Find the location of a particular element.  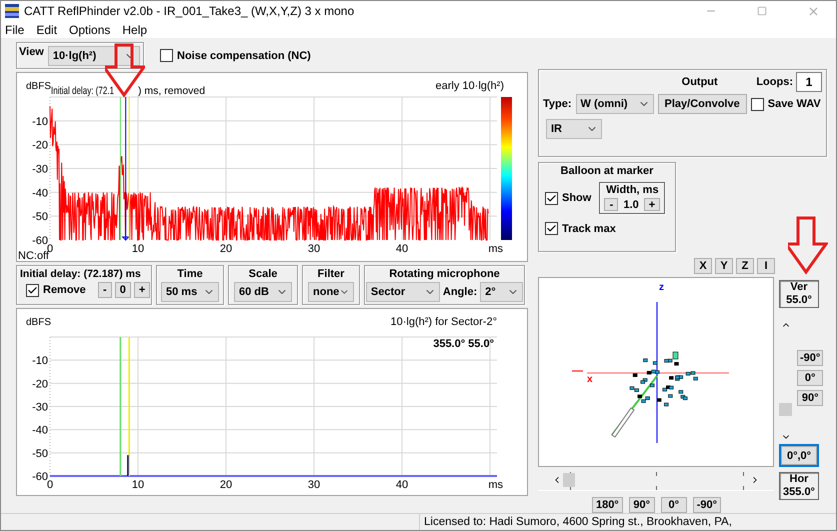

play-convolve-button: Play/Convolve is located at coordinates (702, 104).